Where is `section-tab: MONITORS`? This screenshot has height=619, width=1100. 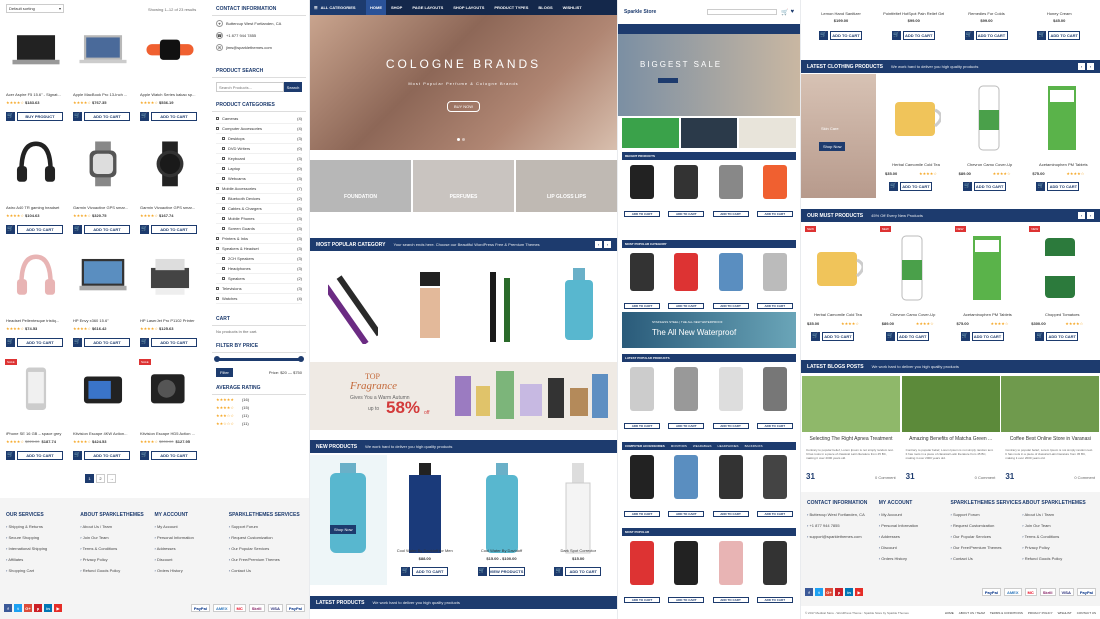 section-tab: MONITORS is located at coordinates (679, 446).